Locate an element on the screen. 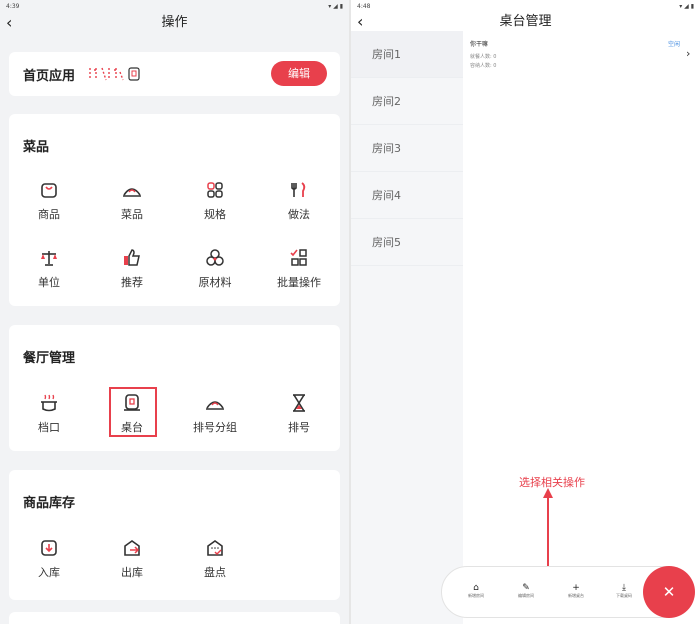  grid-item-stock-out: 出库 is located at coordinates (132, 559).